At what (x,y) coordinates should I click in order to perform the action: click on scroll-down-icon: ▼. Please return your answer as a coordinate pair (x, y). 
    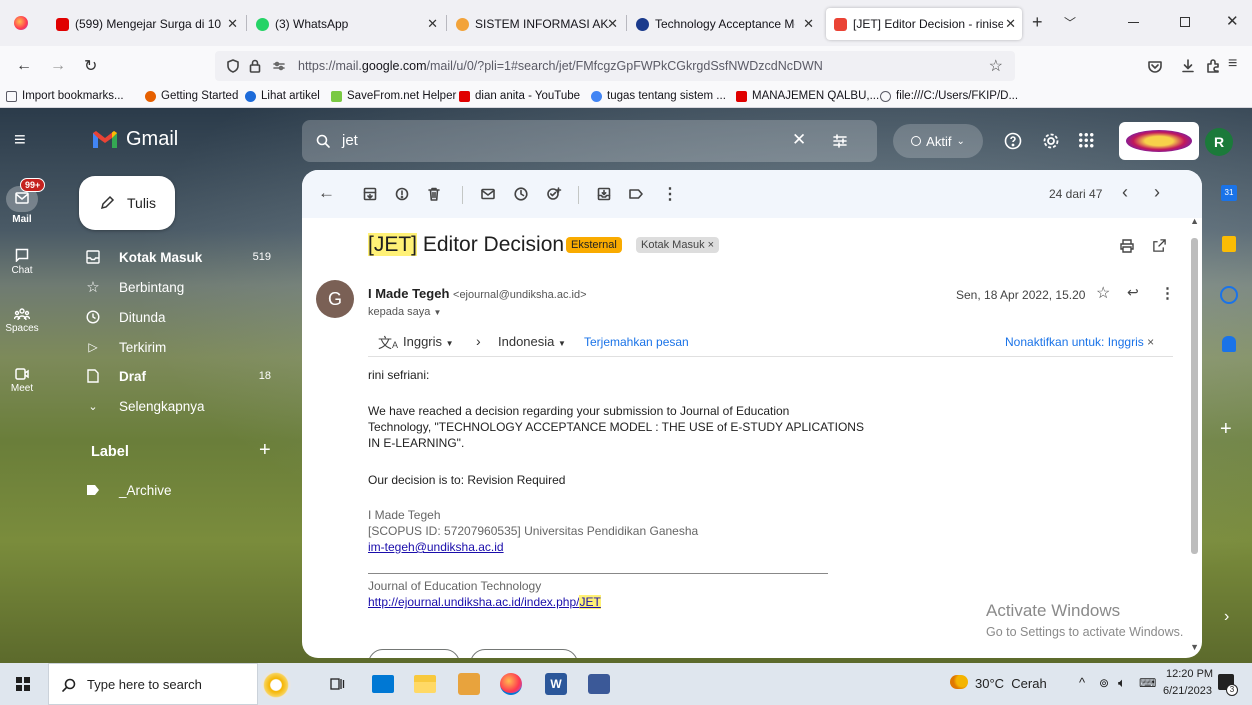
    Looking at the image, I should click on (1194, 647).